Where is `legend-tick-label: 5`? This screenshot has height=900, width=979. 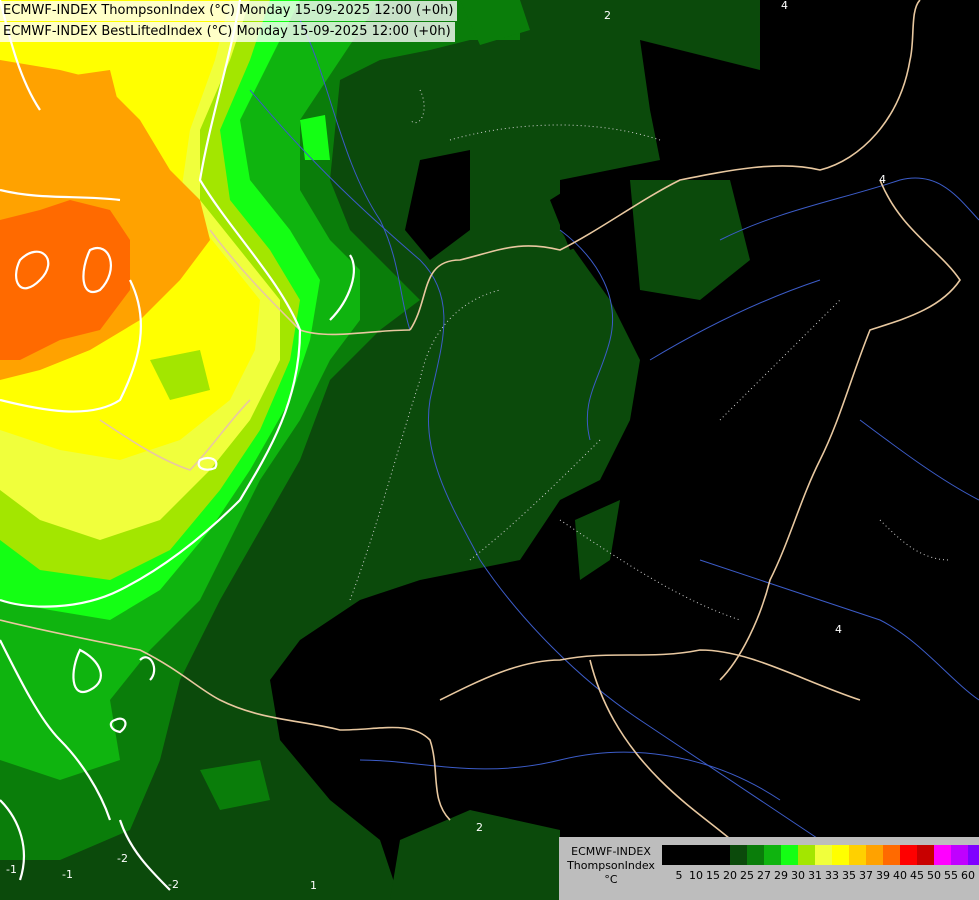
legend-tick-label: 5 is located at coordinates (679, 875).